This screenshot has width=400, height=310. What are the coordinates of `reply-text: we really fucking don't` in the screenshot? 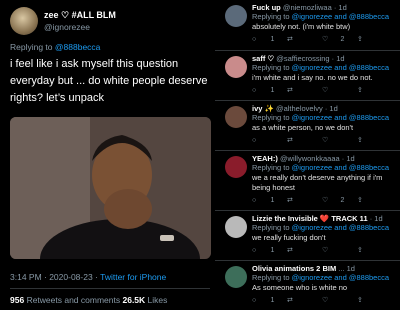 It's located at (289, 237).